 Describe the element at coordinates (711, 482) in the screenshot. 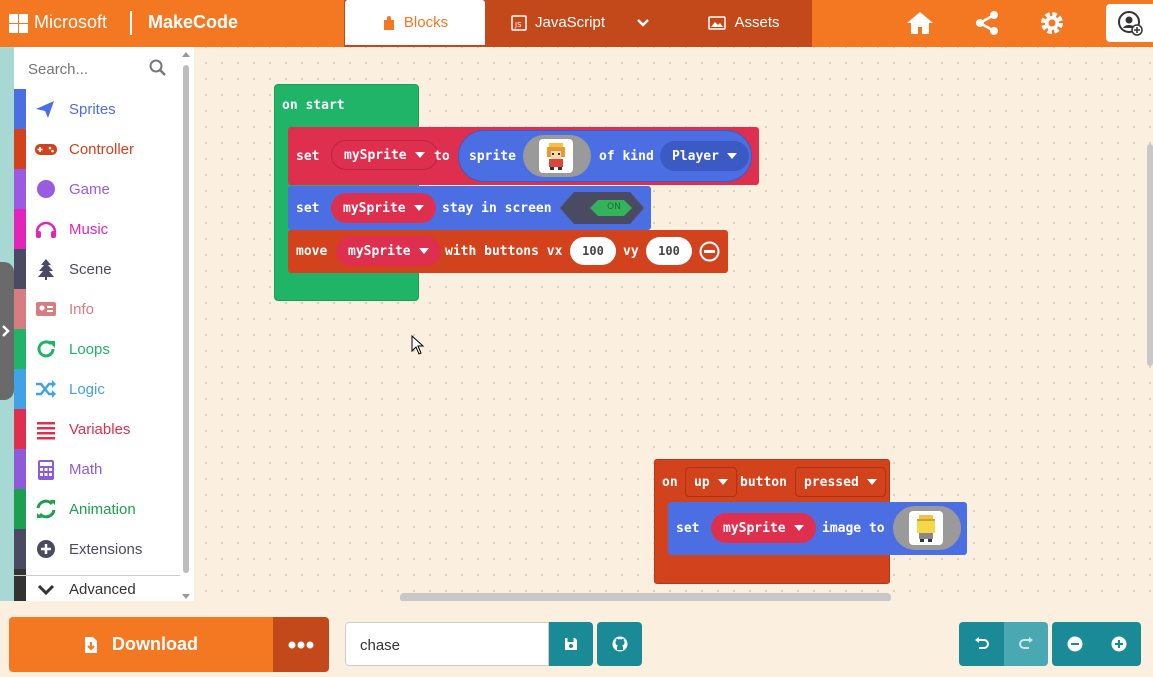

I see `button-dropdown: up` at that location.